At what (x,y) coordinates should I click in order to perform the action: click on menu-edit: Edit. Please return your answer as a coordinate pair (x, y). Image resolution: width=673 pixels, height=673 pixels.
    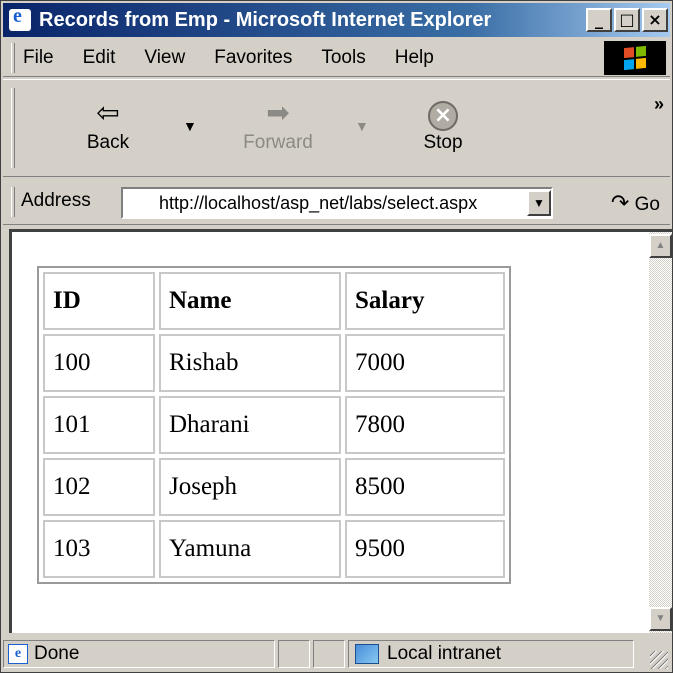
    Looking at the image, I should click on (99, 58).